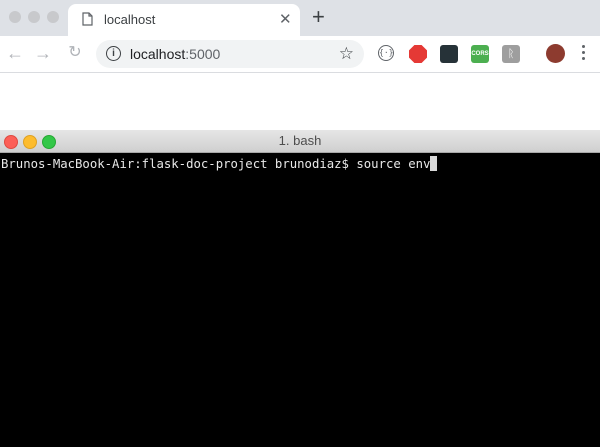  I want to click on page-icon, so click(87, 19).